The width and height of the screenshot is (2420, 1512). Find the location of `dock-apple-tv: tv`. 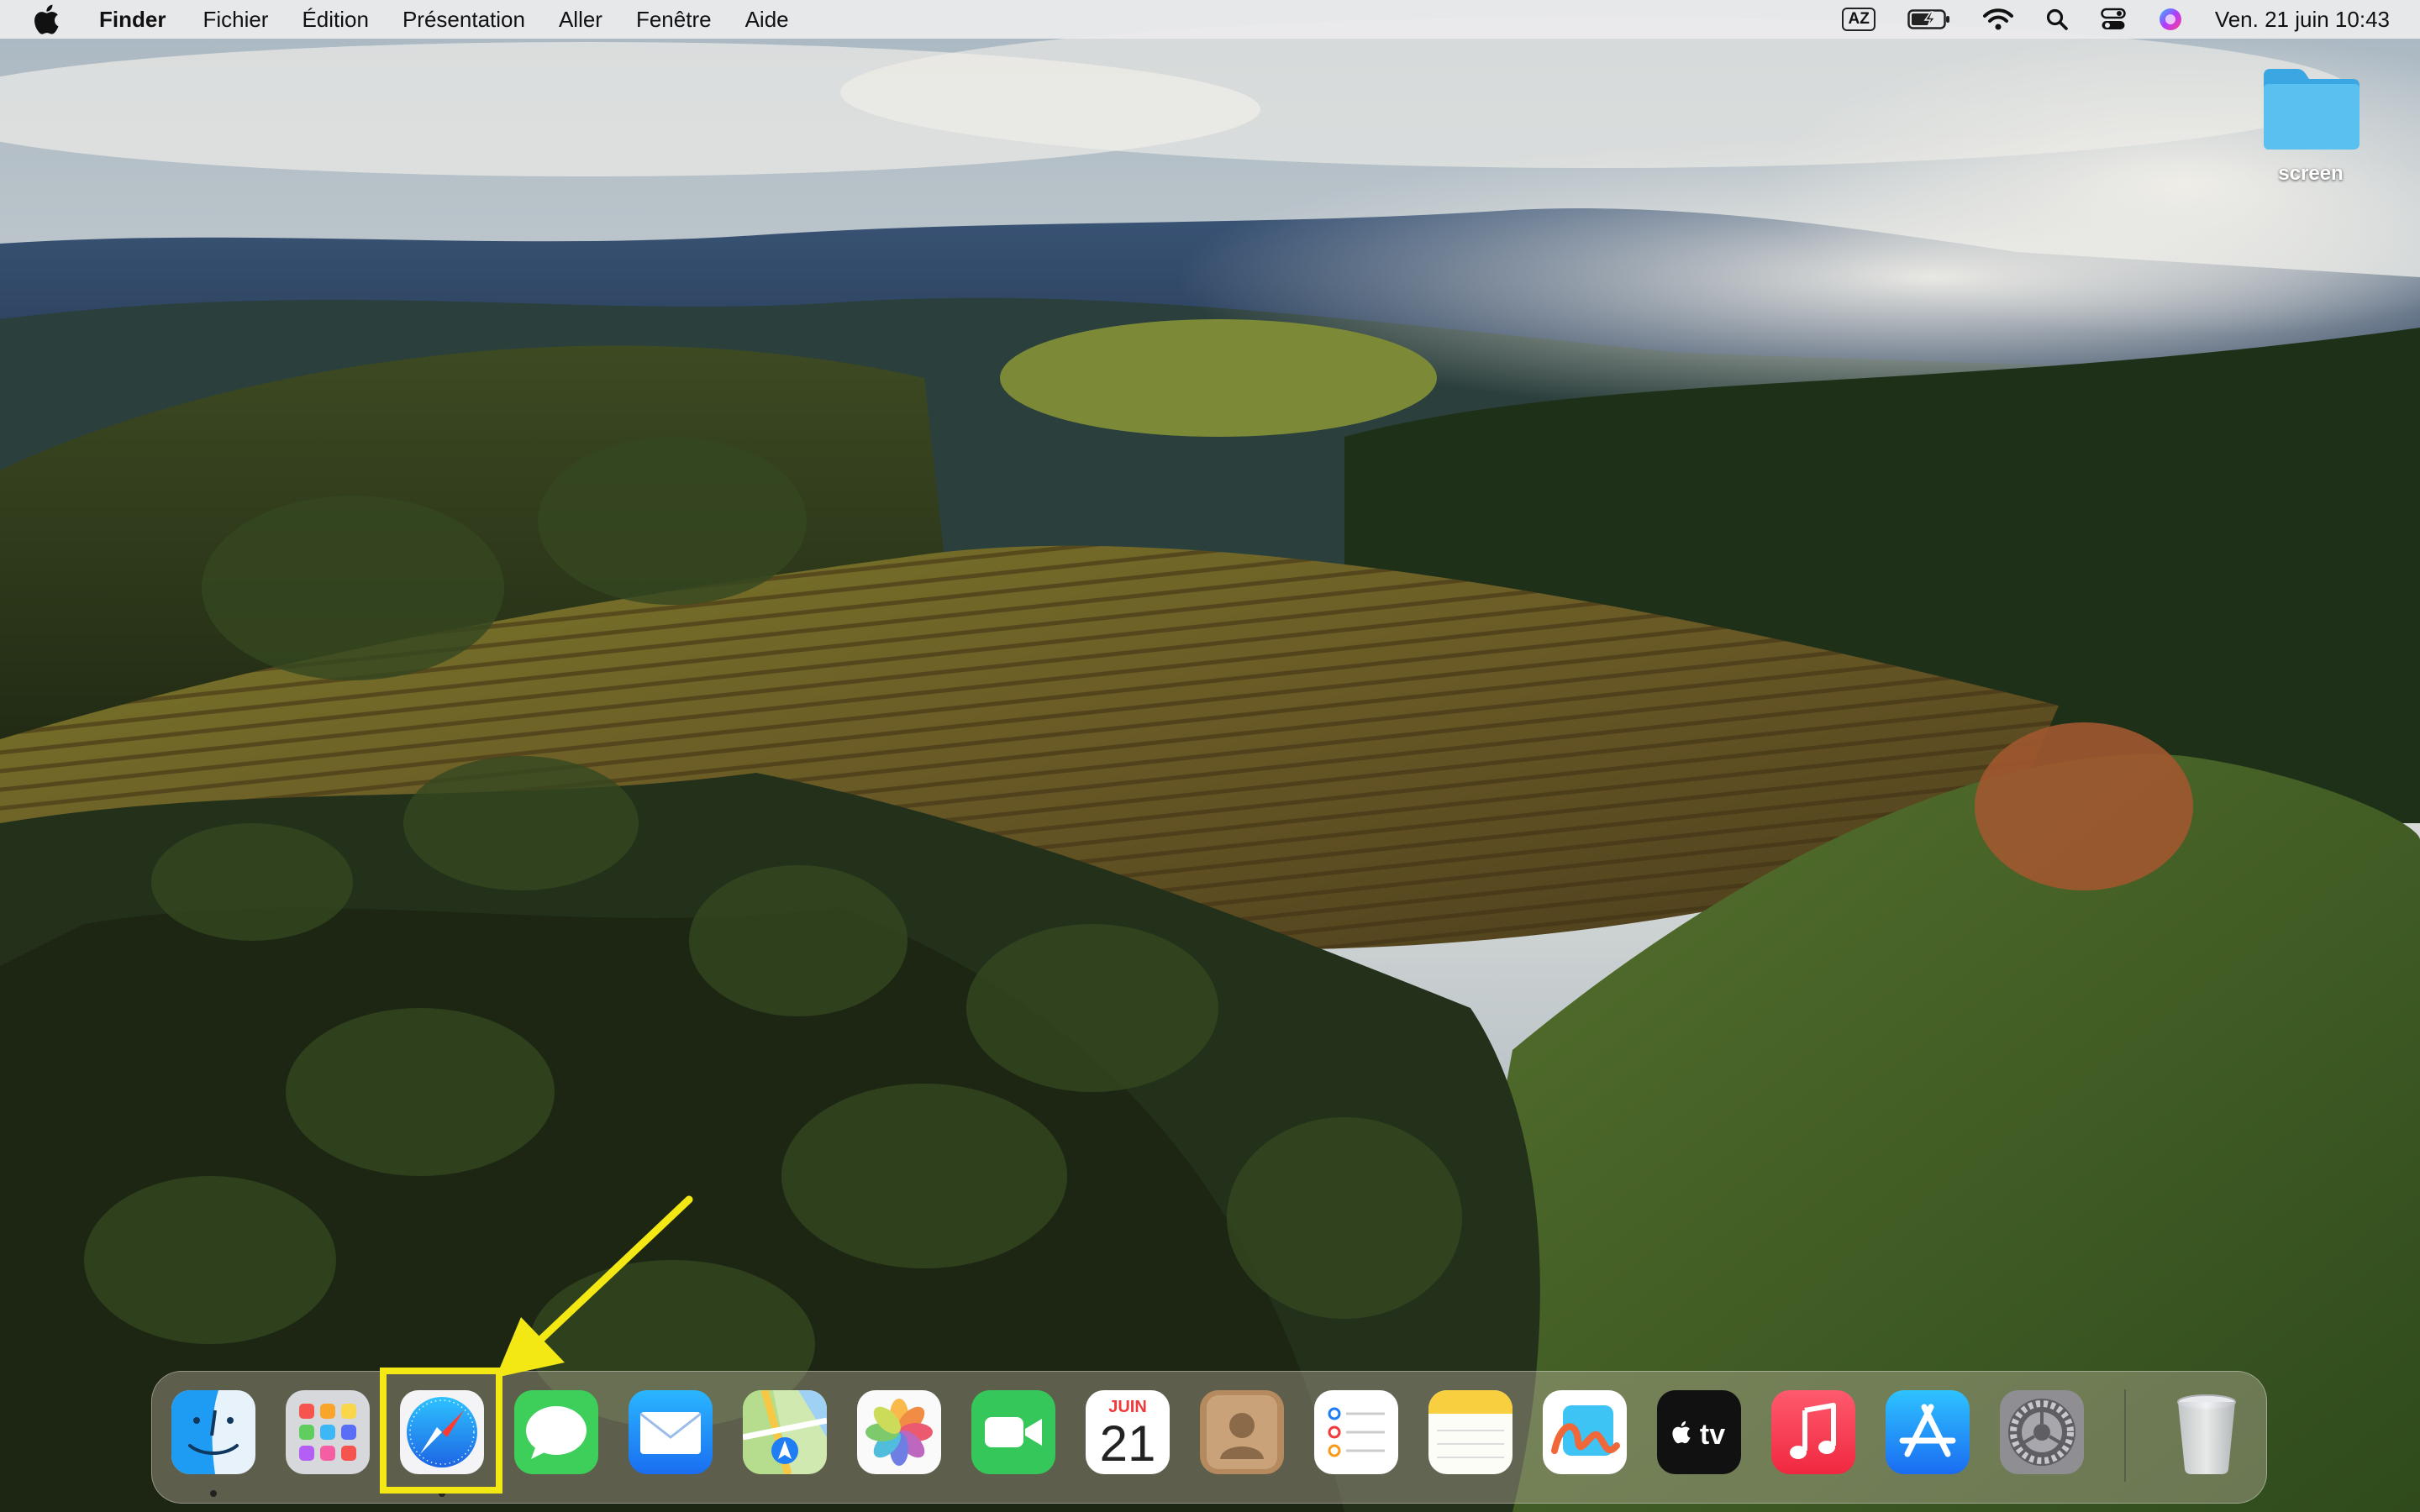

dock-apple-tv: tv is located at coordinates (1699, 1432).